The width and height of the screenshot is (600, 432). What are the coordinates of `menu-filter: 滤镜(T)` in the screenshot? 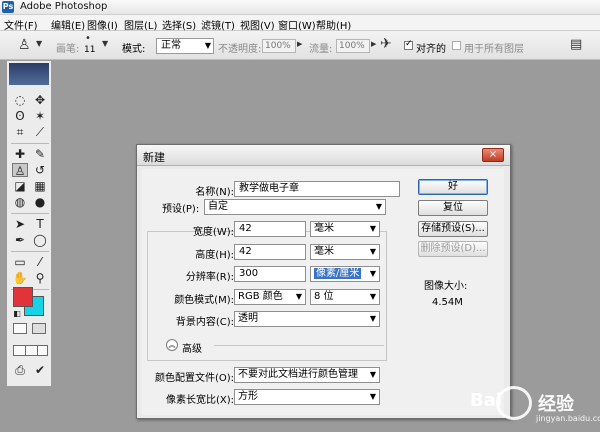 It's located at (218, 24).